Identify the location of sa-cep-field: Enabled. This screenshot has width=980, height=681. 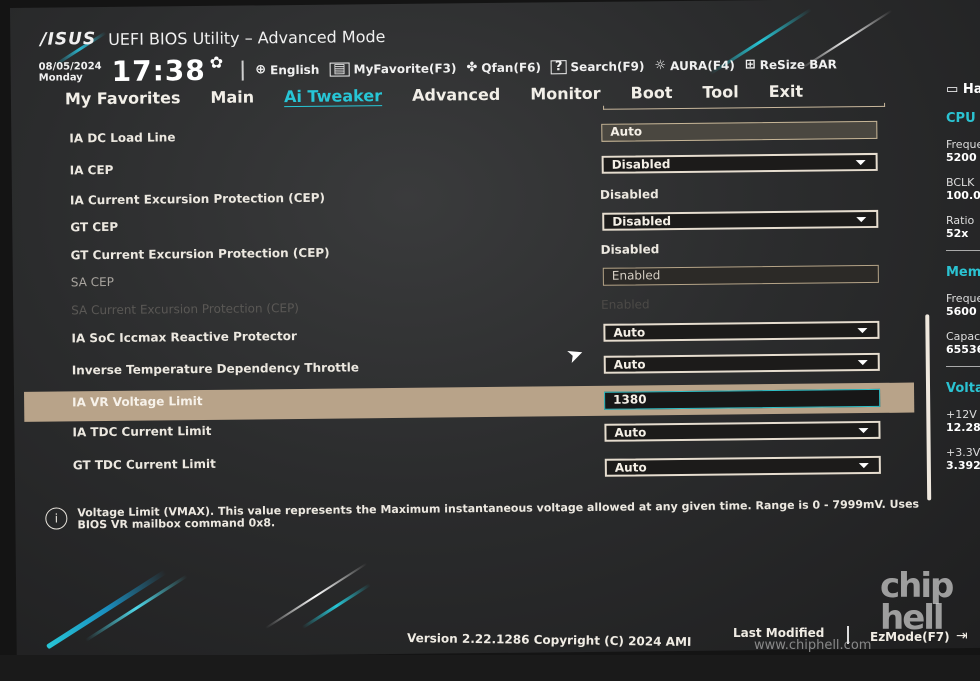
(740, 275).